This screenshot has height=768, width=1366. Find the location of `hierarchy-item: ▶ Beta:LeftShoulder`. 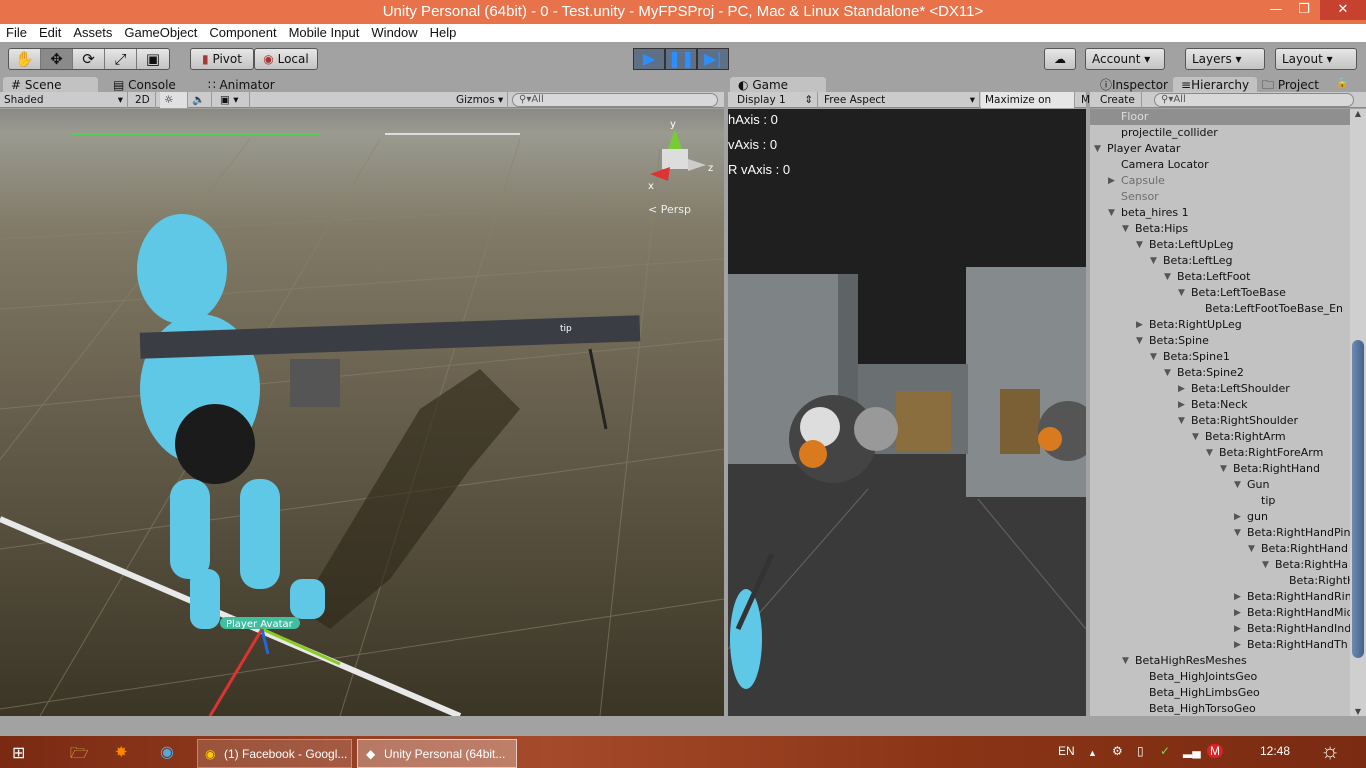

hierarchy-item: ▶ Beta:LeftShoulder is located at coordinates (1220, 389).